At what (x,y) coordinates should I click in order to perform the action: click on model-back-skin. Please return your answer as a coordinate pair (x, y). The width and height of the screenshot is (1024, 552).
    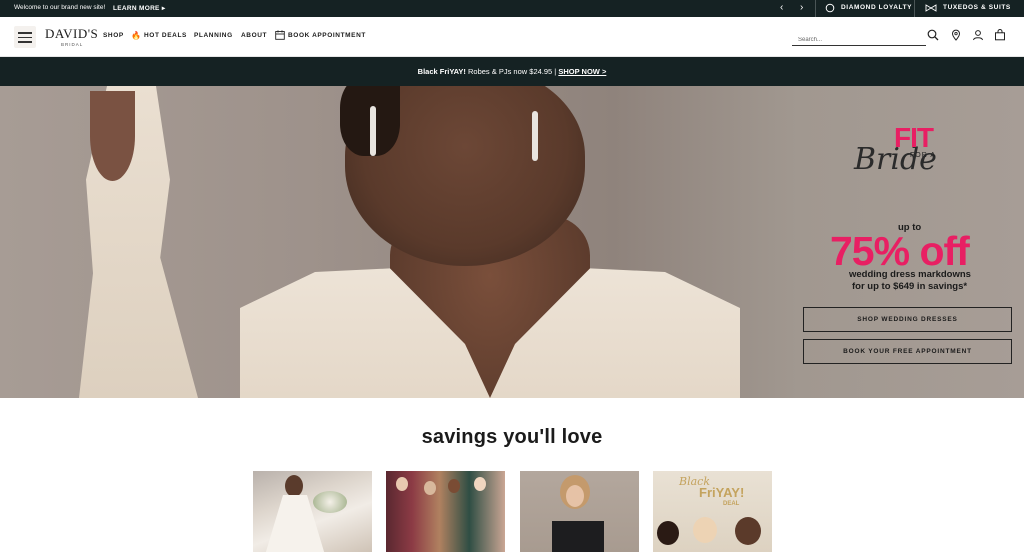
    Looking at the image, I should click on (112, 136).